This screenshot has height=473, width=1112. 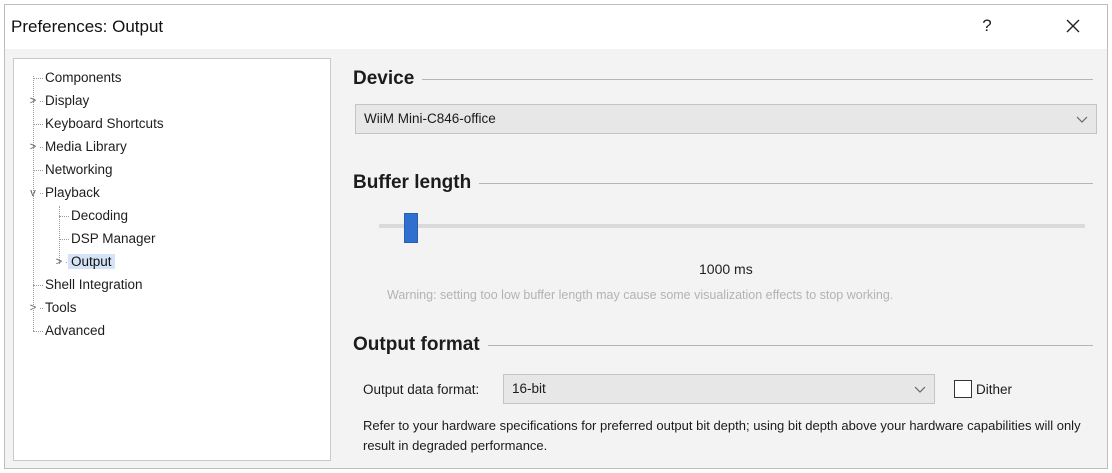 What do you see at coordinates (556, 27) in the screenshot?
I see `title-bar: Preferences: Output ?` at bounding box center [556, 27].